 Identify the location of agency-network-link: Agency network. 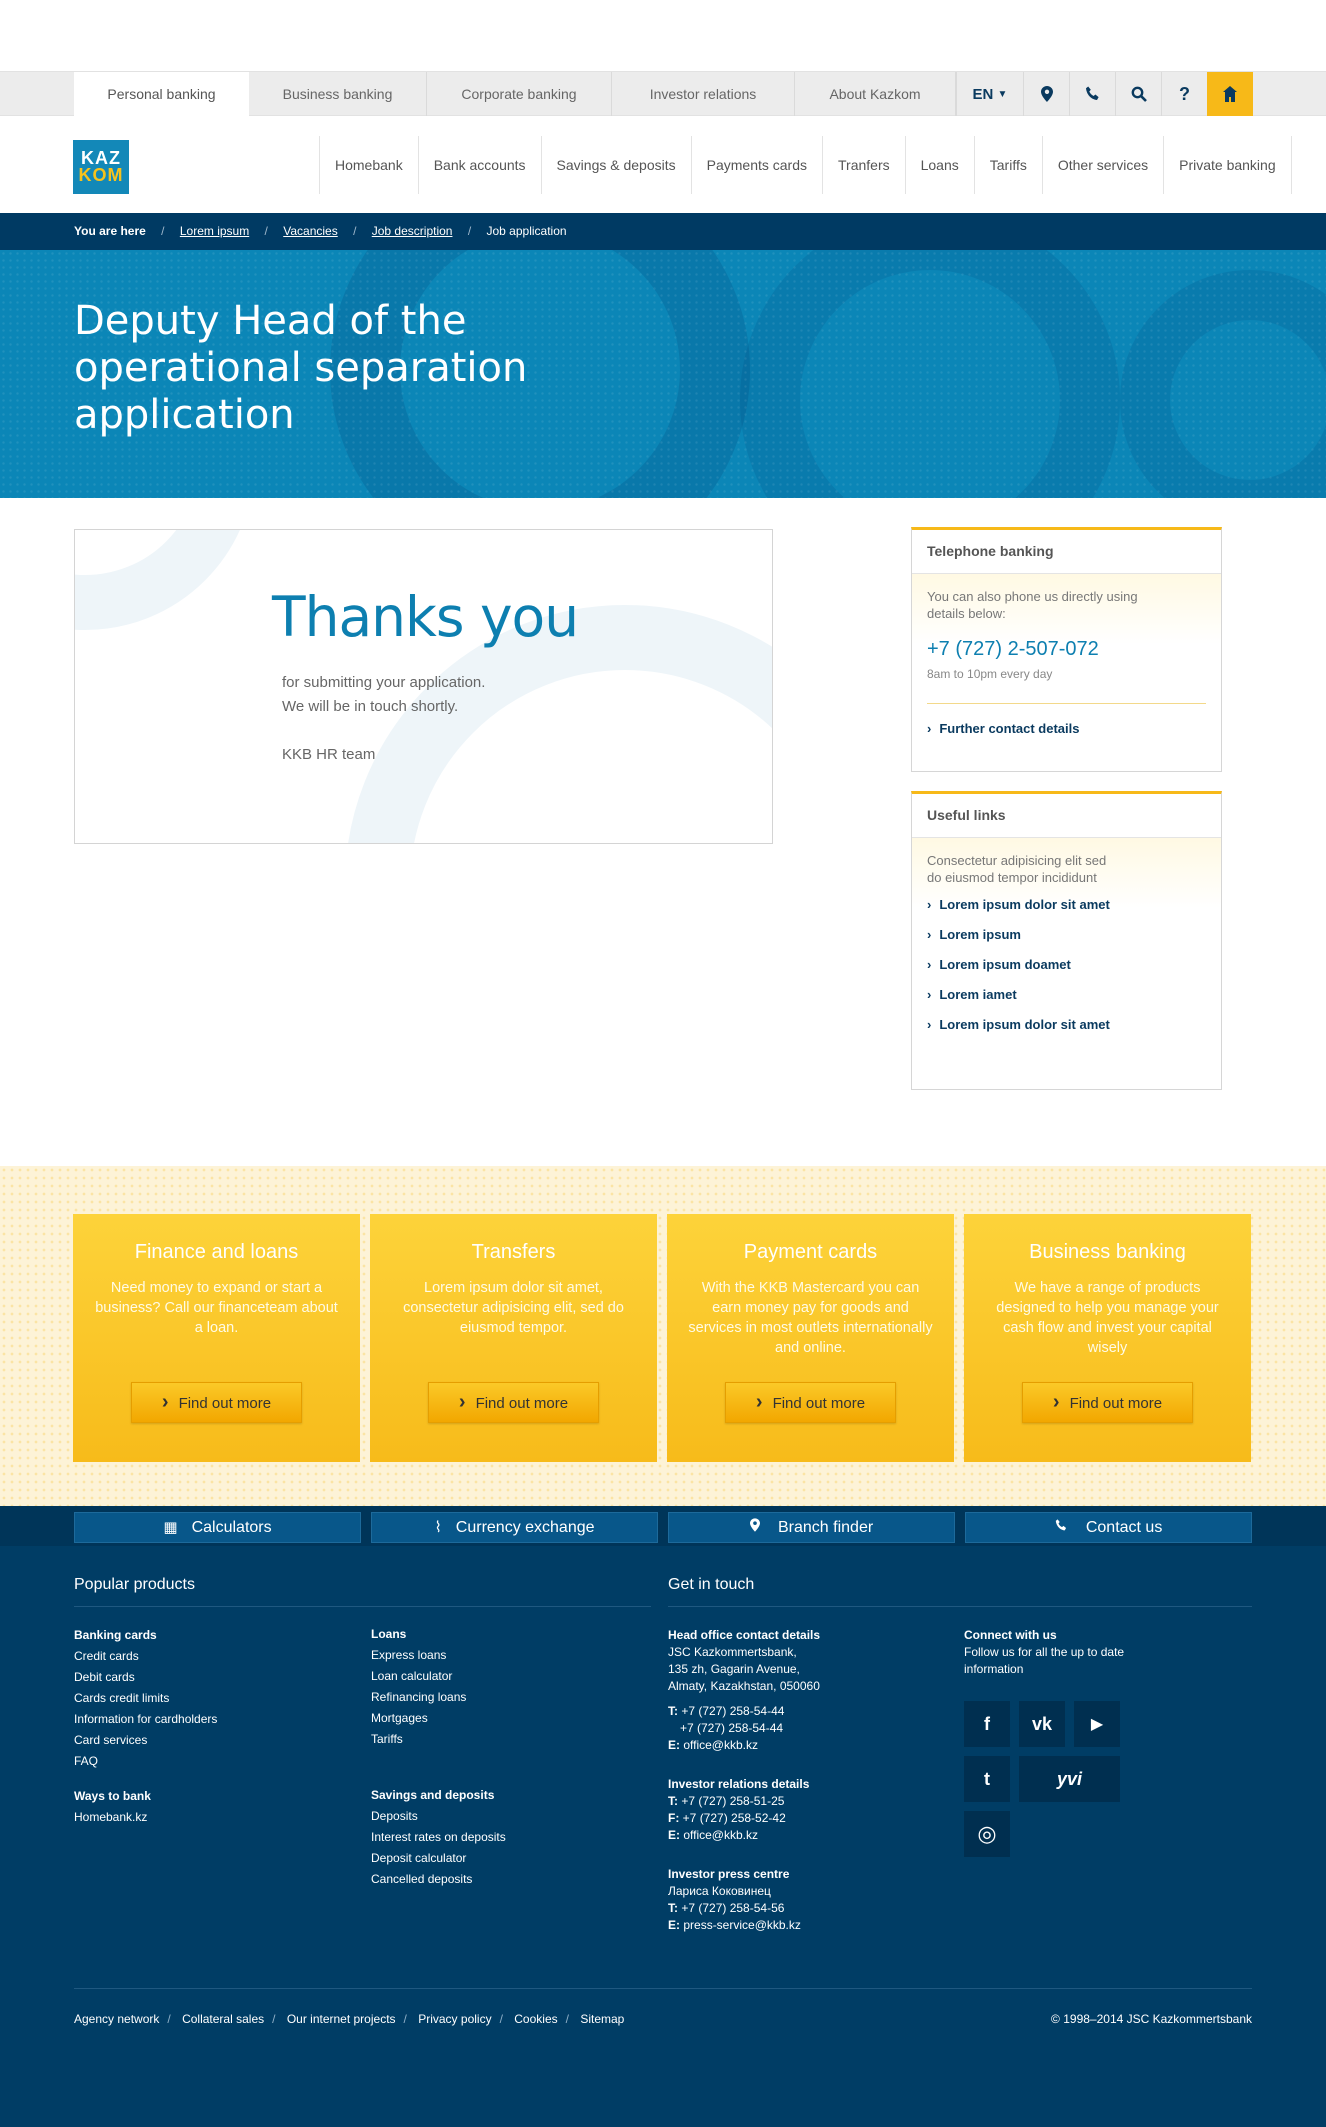
(116, 2019).